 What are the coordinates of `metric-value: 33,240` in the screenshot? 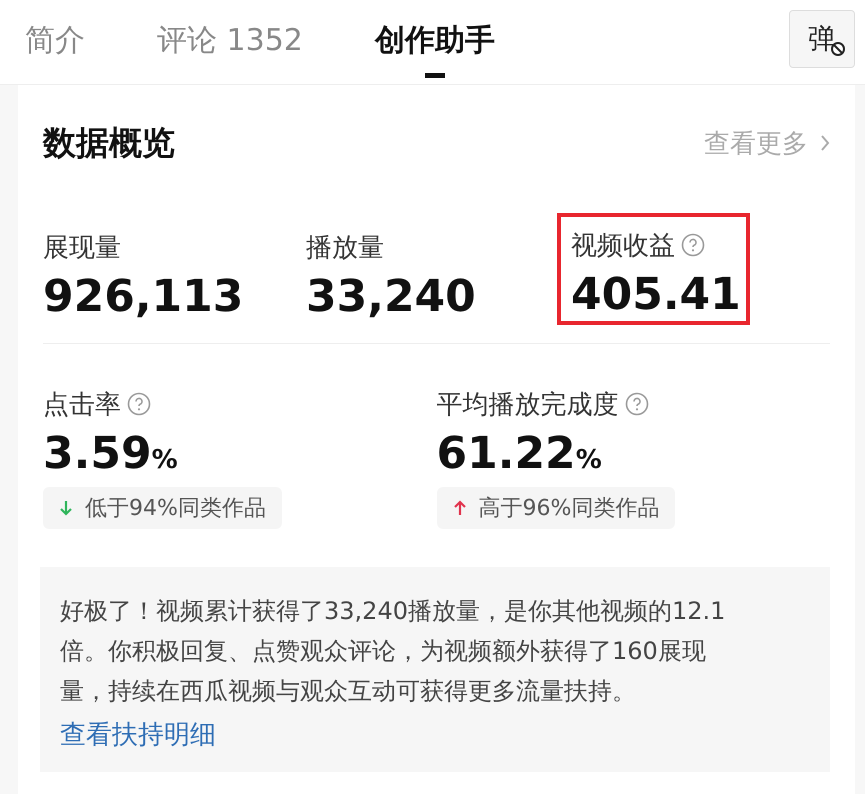 It's located at (391, 296).